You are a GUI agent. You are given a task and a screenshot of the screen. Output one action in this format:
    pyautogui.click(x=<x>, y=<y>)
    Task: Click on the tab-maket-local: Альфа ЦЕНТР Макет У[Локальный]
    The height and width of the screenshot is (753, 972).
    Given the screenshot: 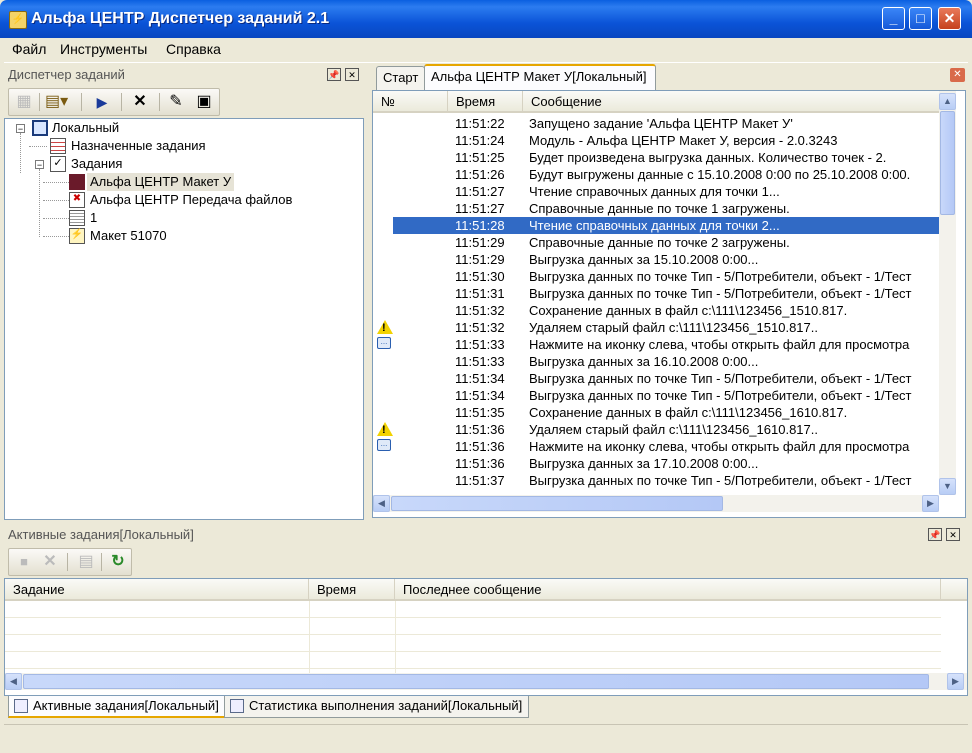 What is the action you would take?
    pyautogui.click(x=540, y=77)
    